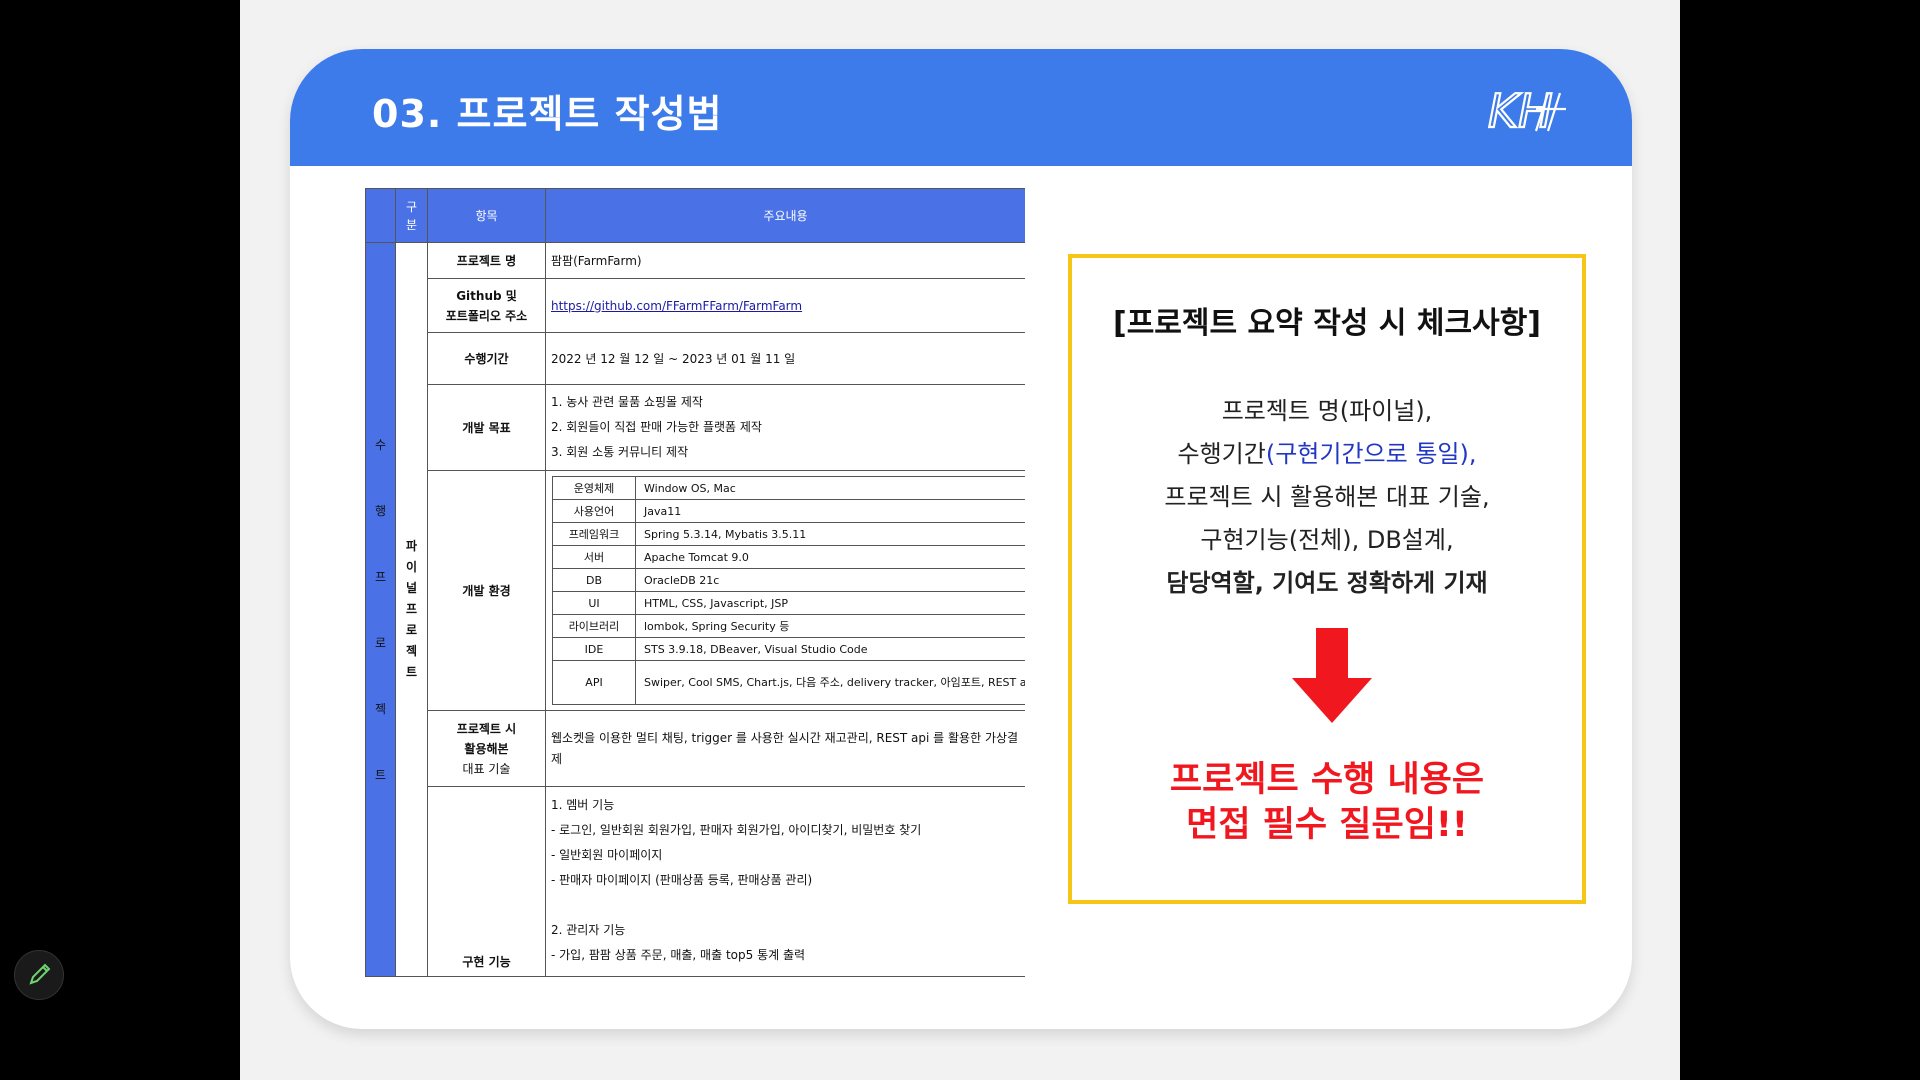 This screenshot has height=1080, width=1920. What do you see at coordinates (620, 452) in the screenshot?
I see `goal-line: 3. 회원 소통 커뮤니티 제작` at bounding box center [620, 452].